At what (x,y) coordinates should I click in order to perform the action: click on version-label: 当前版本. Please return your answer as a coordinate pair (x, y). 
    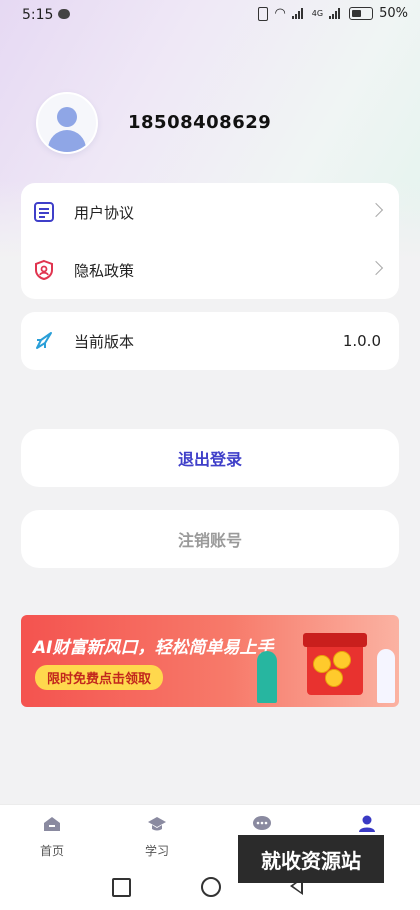
    Looking at the image, I should click on (104, 341).